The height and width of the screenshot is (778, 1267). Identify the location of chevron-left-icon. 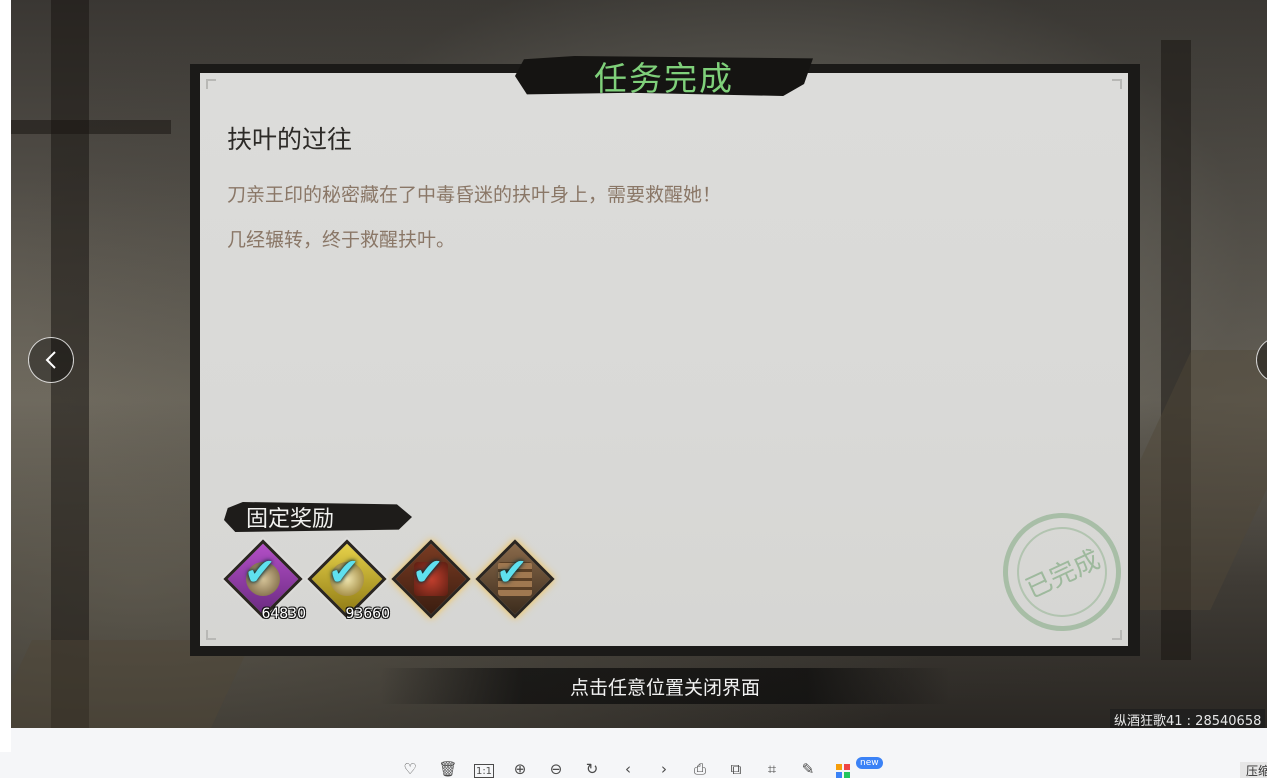
(50, 360).